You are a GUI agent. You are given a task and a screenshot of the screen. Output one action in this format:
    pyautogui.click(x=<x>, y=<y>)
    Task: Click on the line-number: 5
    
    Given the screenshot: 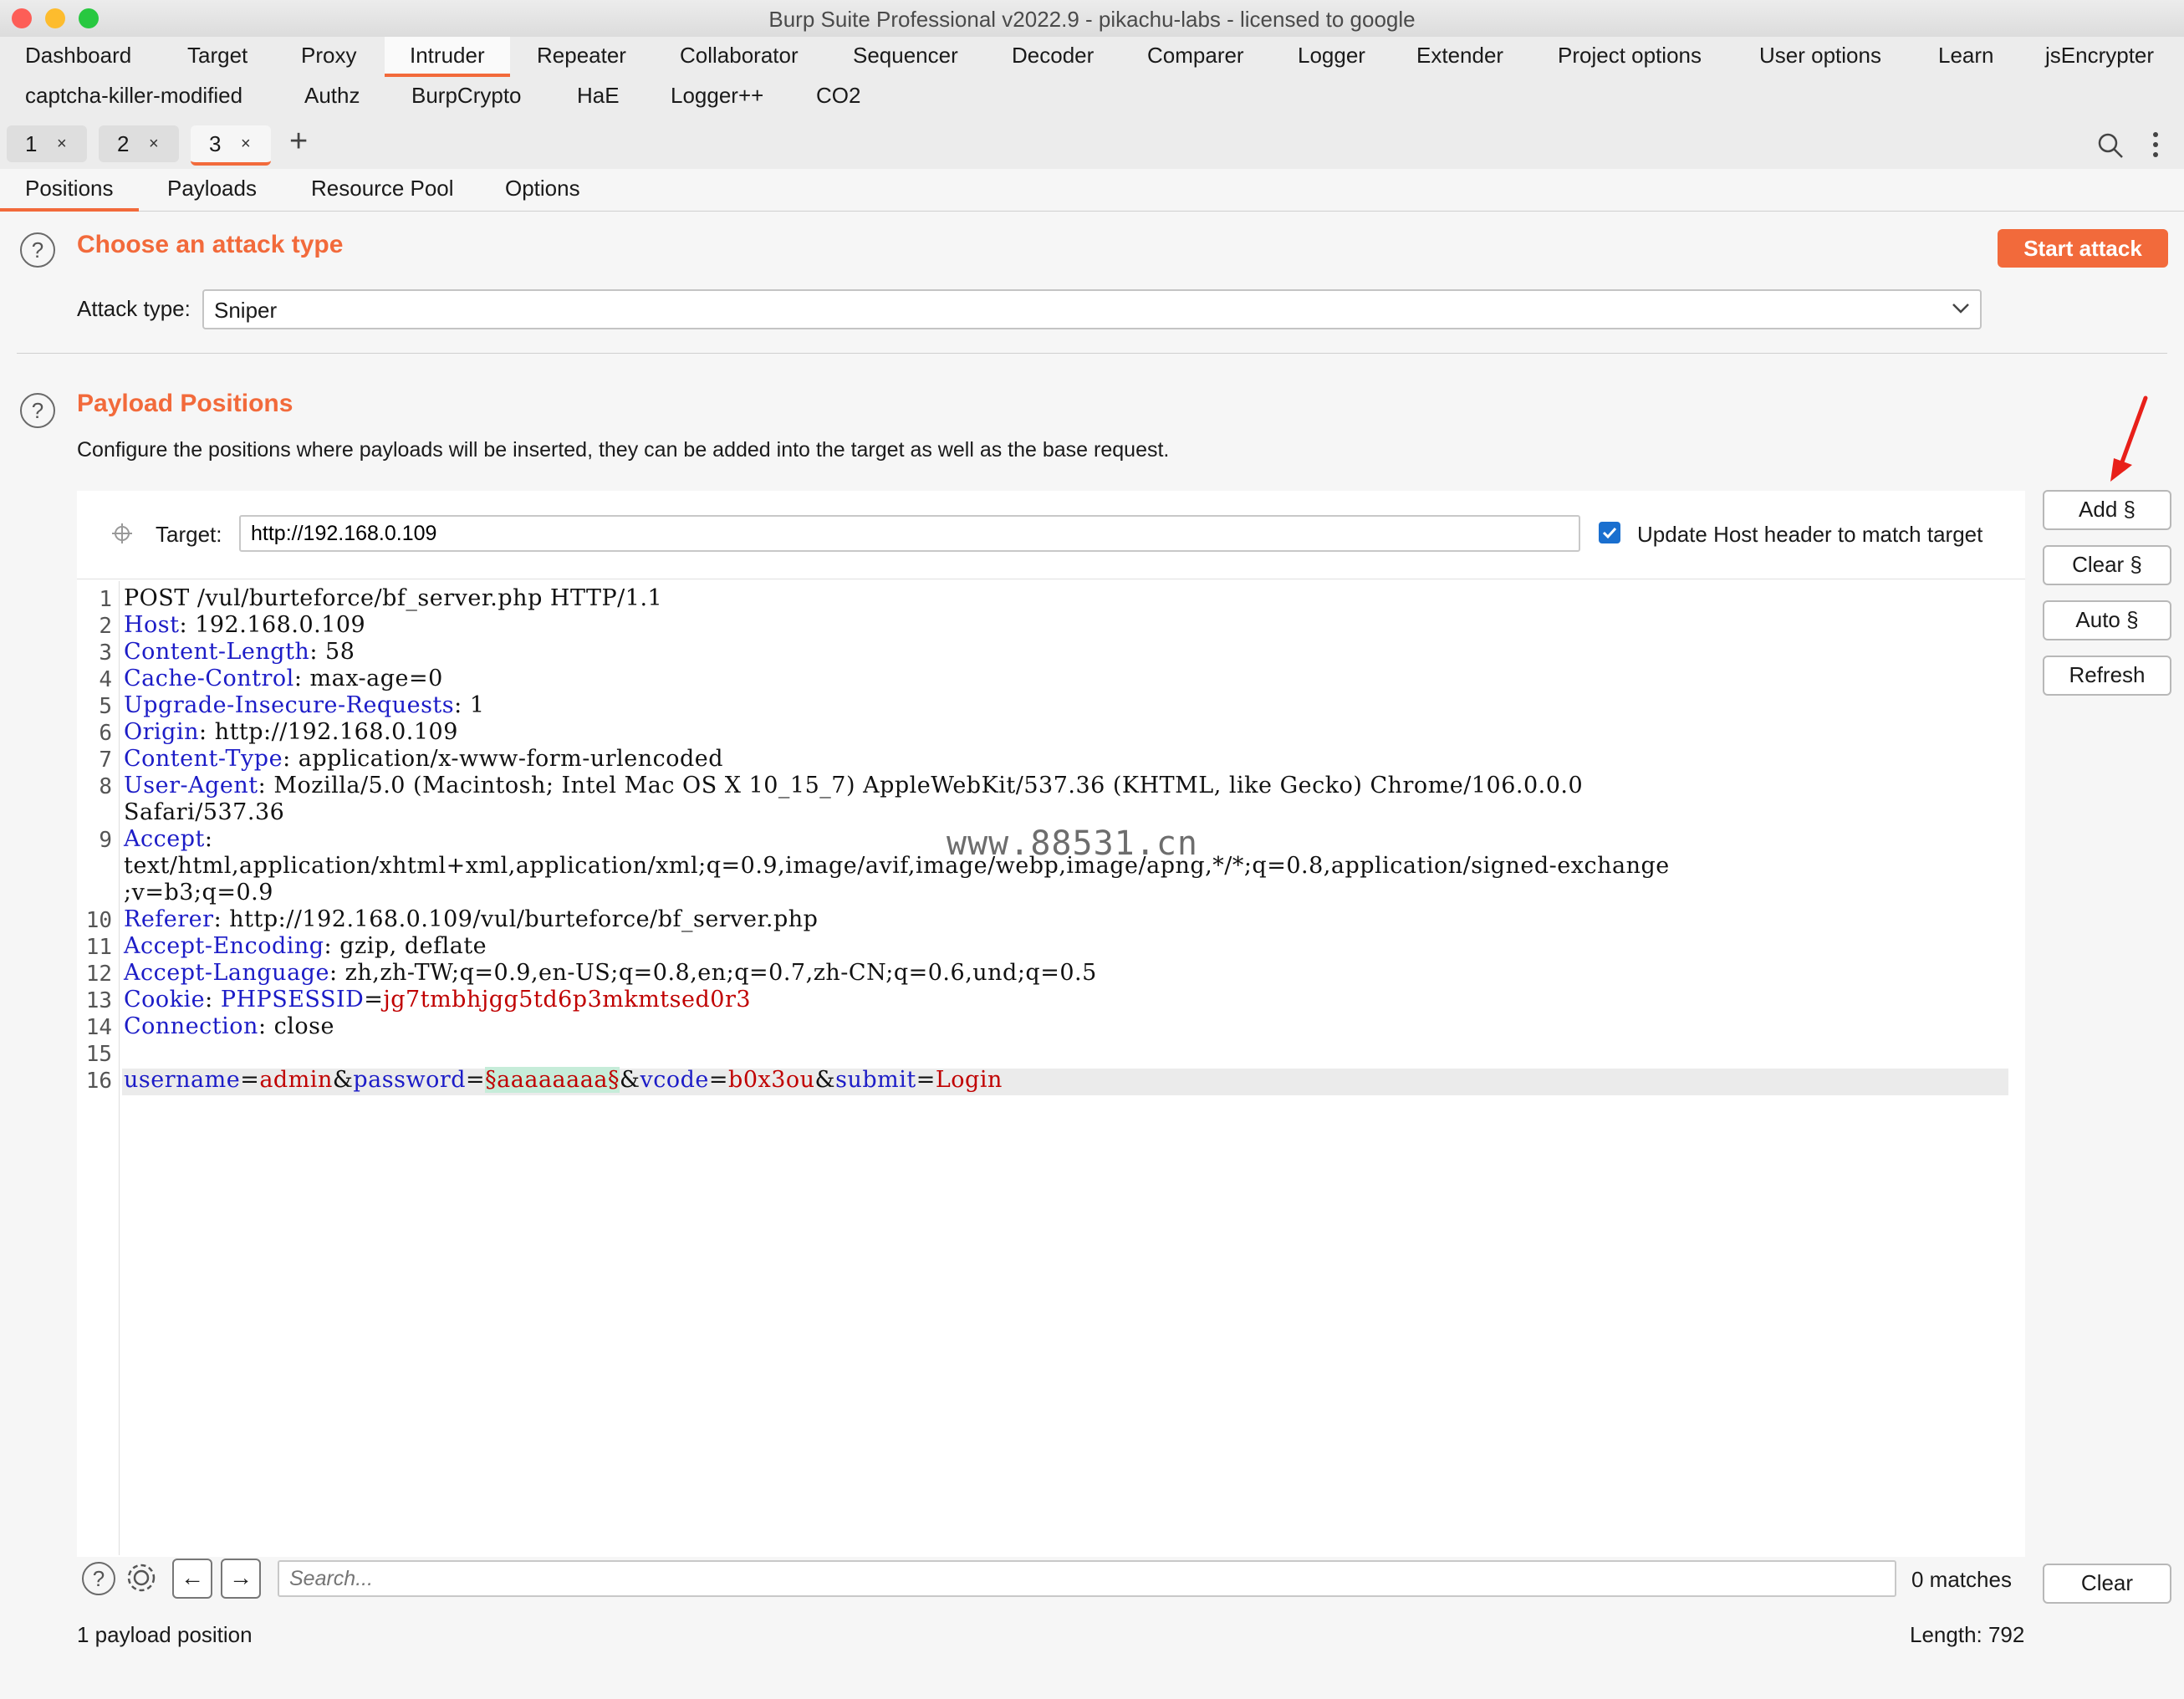 What is the action you would take?
    pyautogui.click(x=105, y=706)
    